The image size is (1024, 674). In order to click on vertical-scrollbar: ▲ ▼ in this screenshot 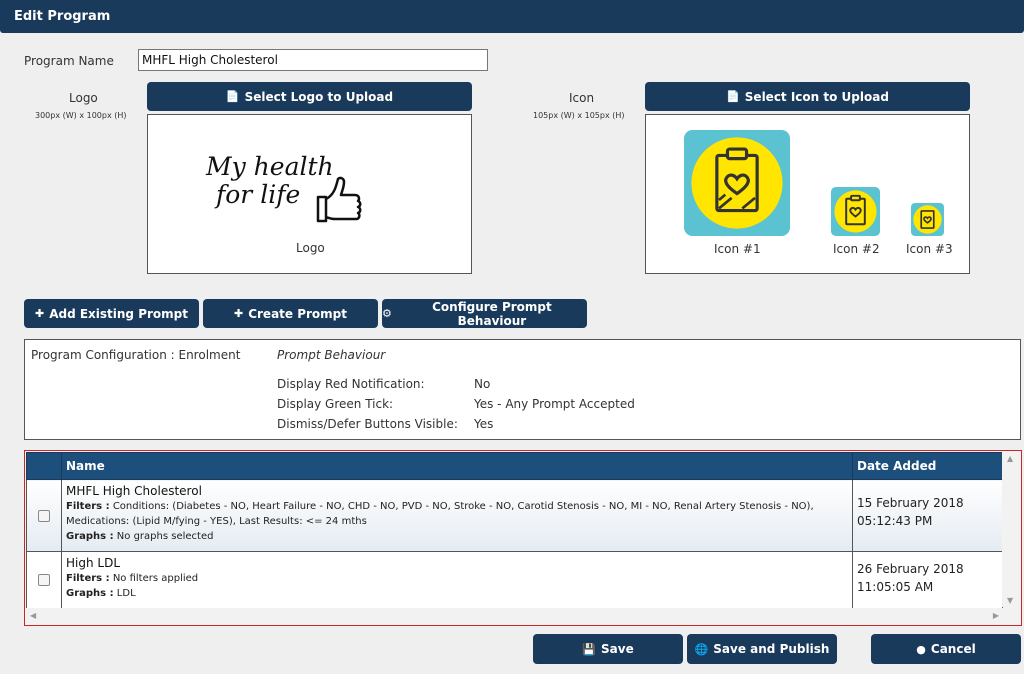, I will do `click(1011, 529)`.